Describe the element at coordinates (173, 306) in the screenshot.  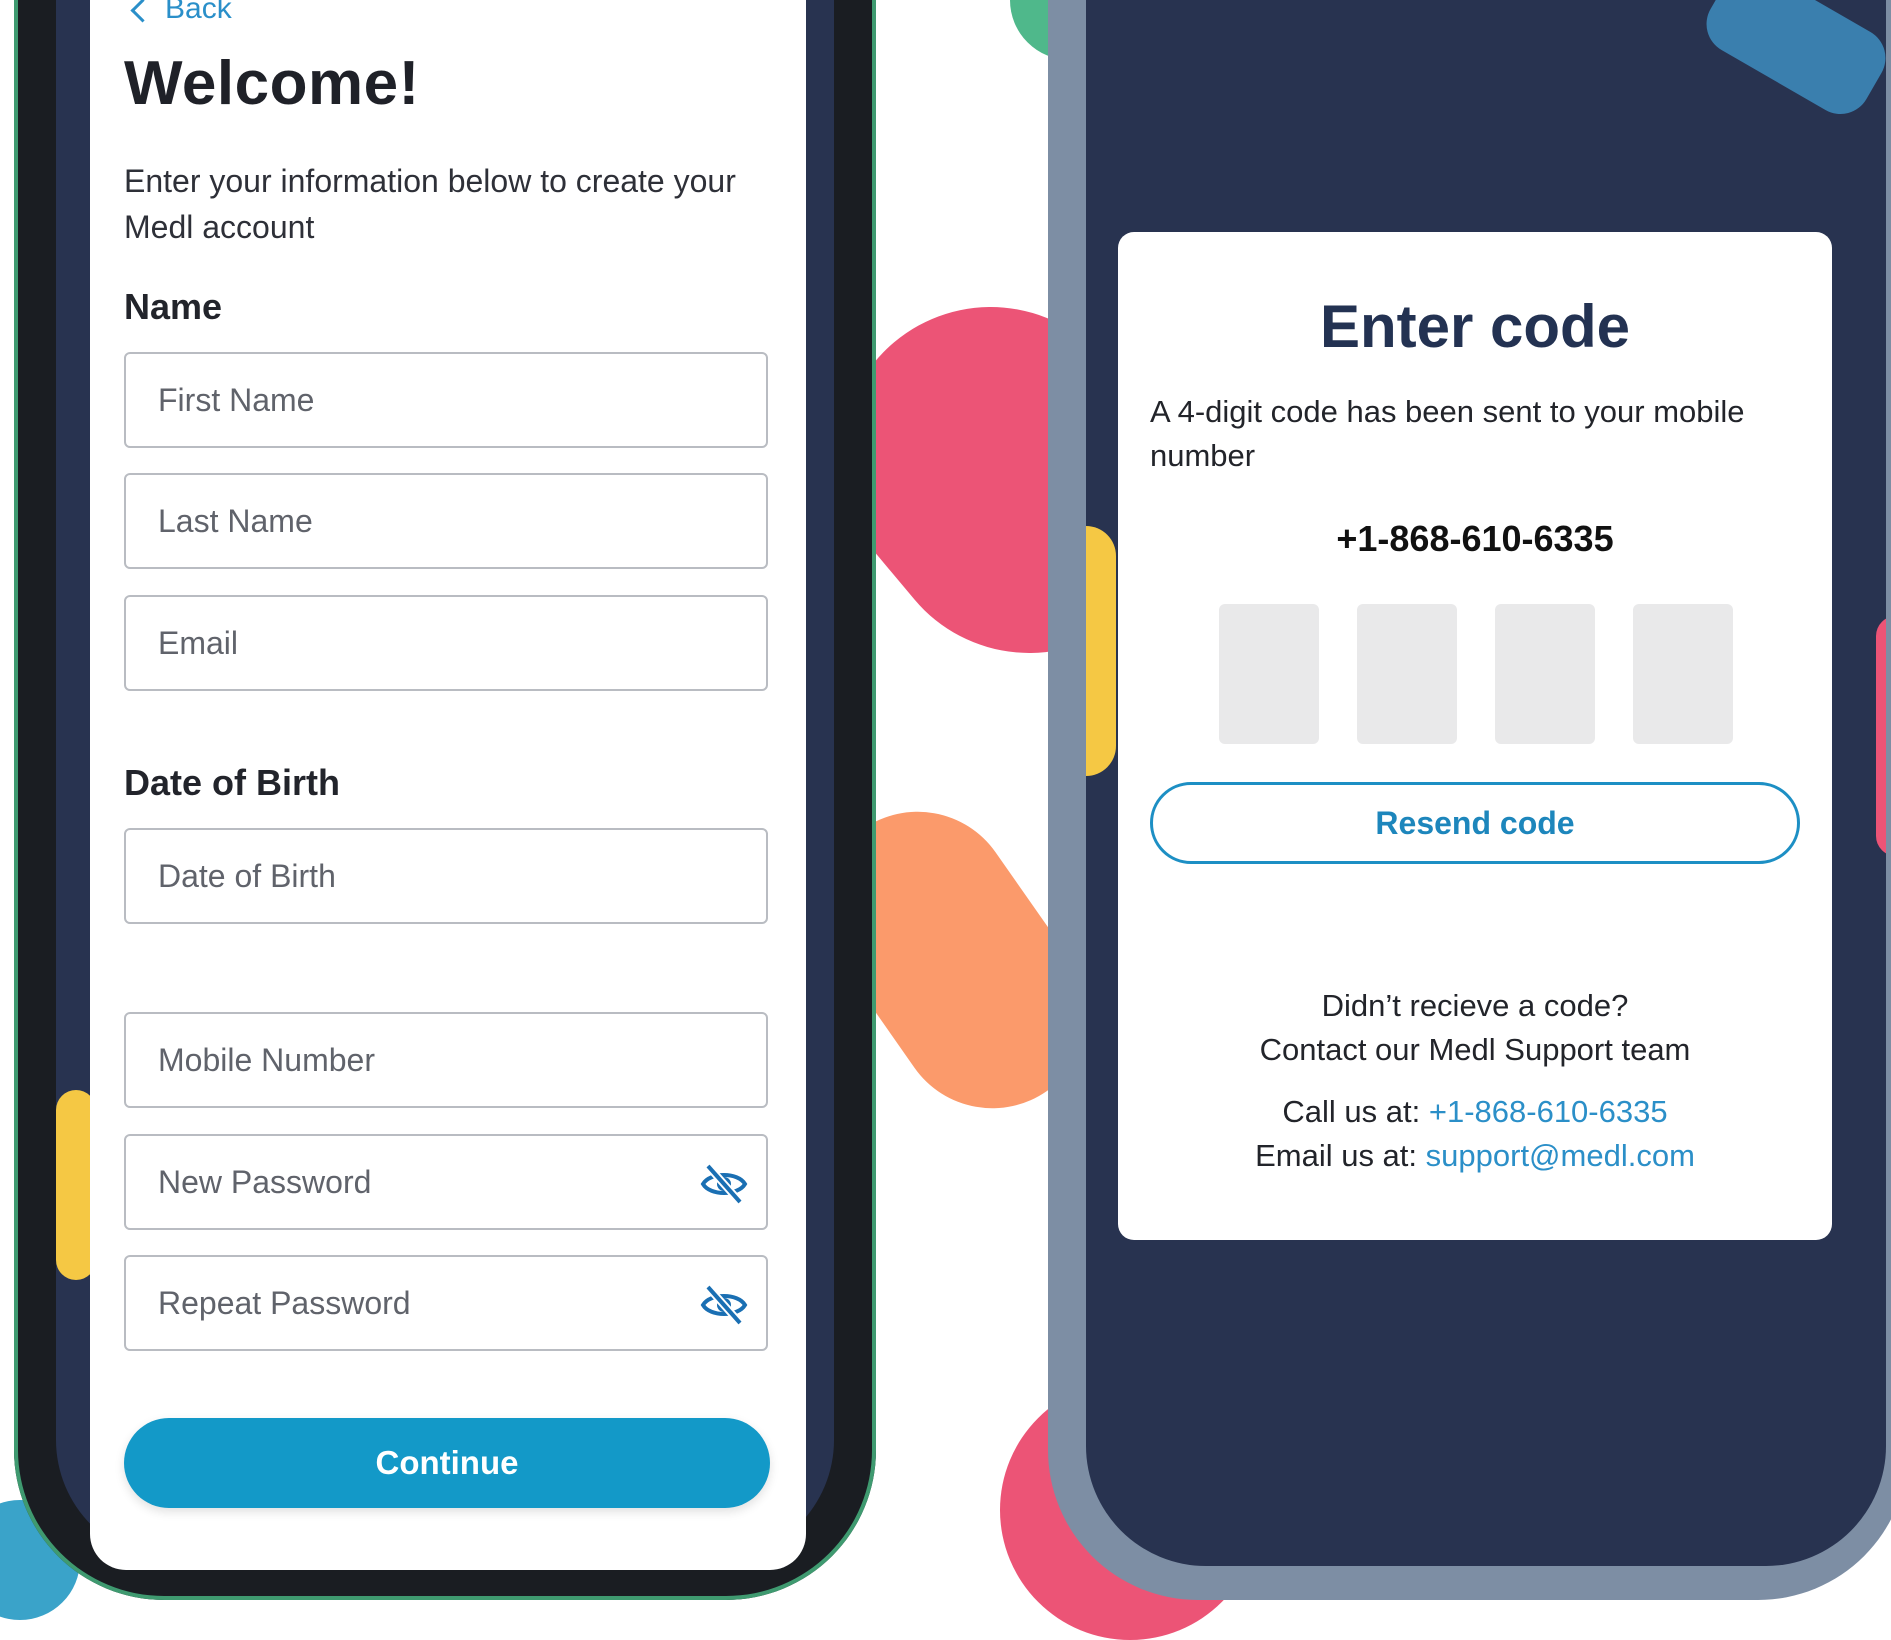
I see `name-section-label: Name` at that location.